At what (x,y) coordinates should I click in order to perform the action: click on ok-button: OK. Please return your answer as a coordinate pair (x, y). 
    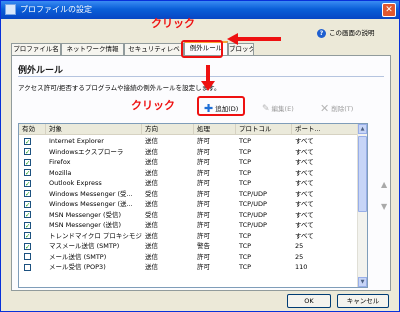
    Looking at the image, I should click on (309, 301).